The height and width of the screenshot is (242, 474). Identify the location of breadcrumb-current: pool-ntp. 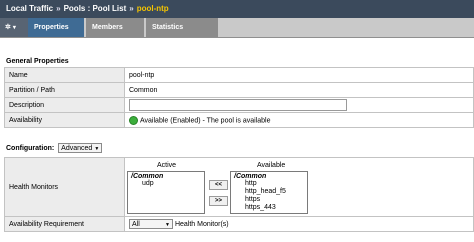
(152, 8).